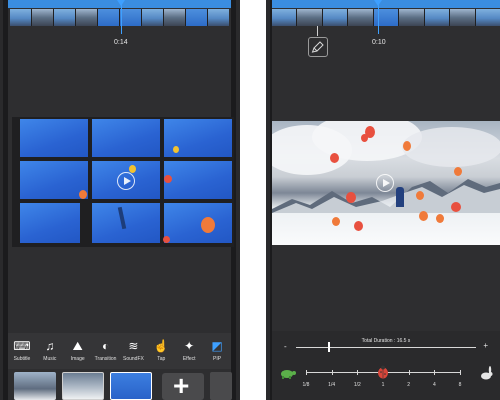  I want to click on tool-label: Tap, so click(161, 359).